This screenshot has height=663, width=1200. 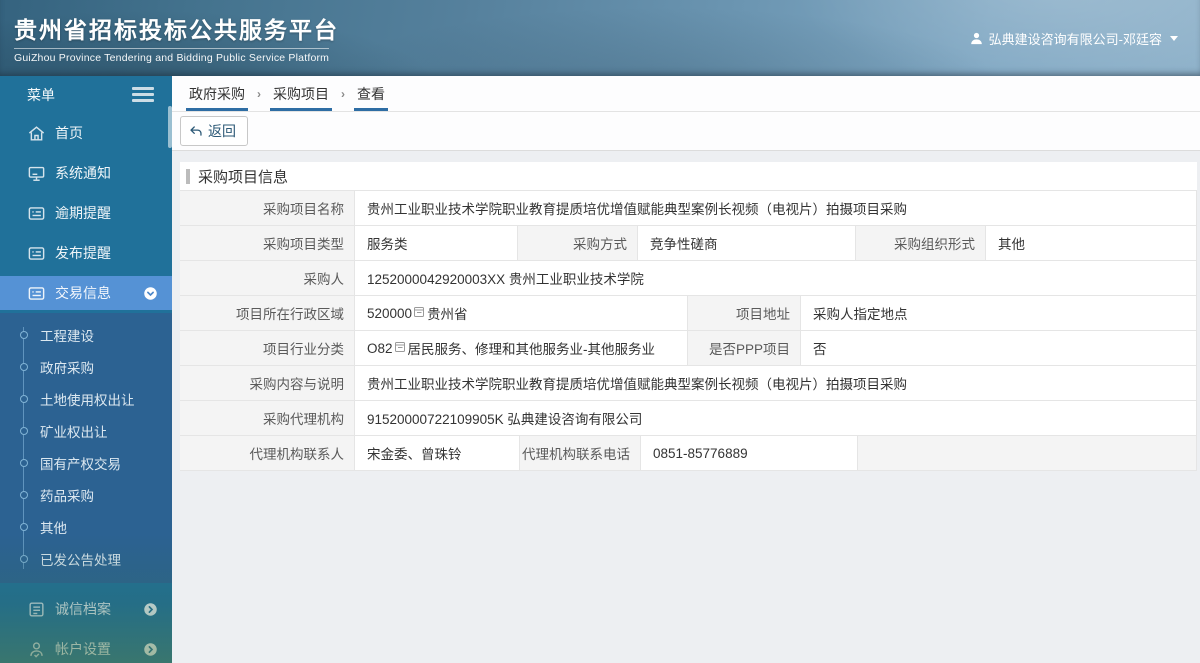 I want to click on user-menu: 弘典建设咨询有限公司-邓廷容, so click(x=1073, y=38).